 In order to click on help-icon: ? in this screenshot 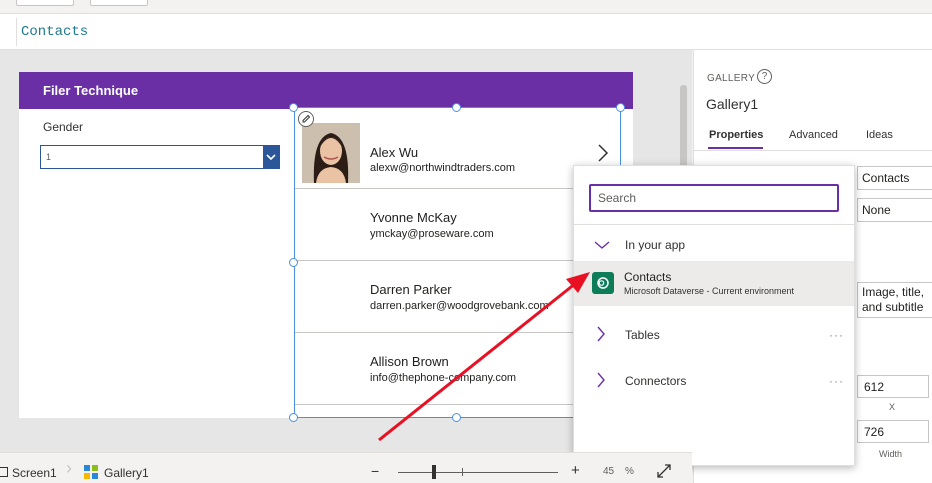, I will do `click(764, 76)`.